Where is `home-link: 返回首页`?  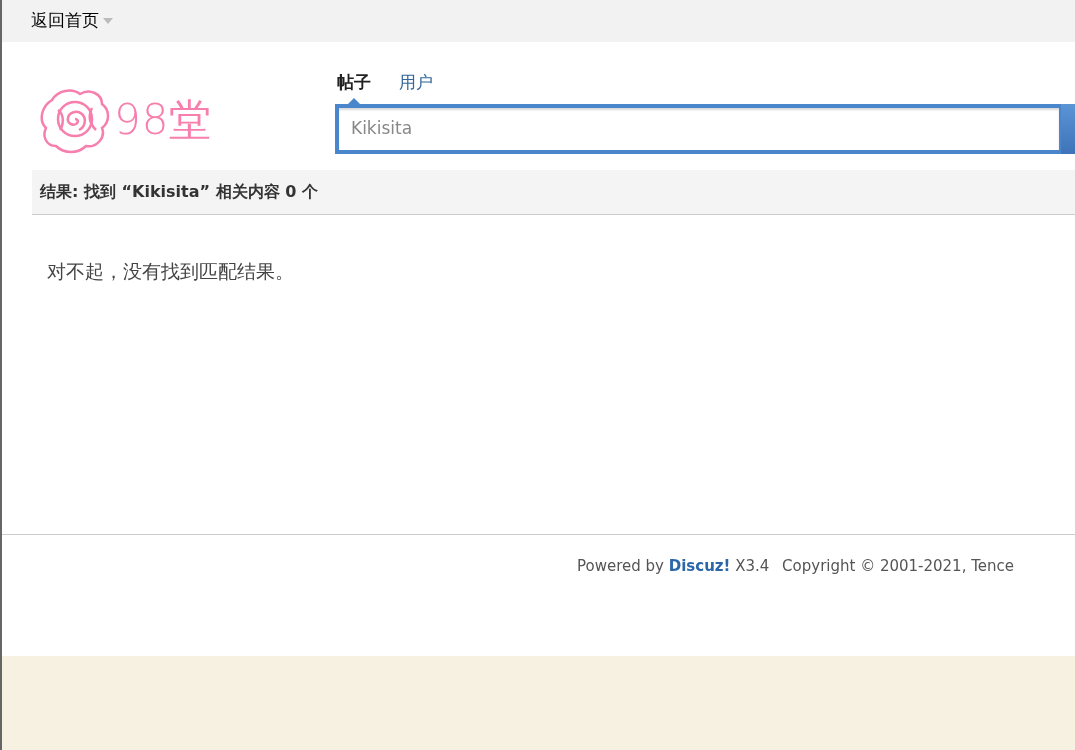 home-link: 返回首页 is located at coordinates (65, 21).